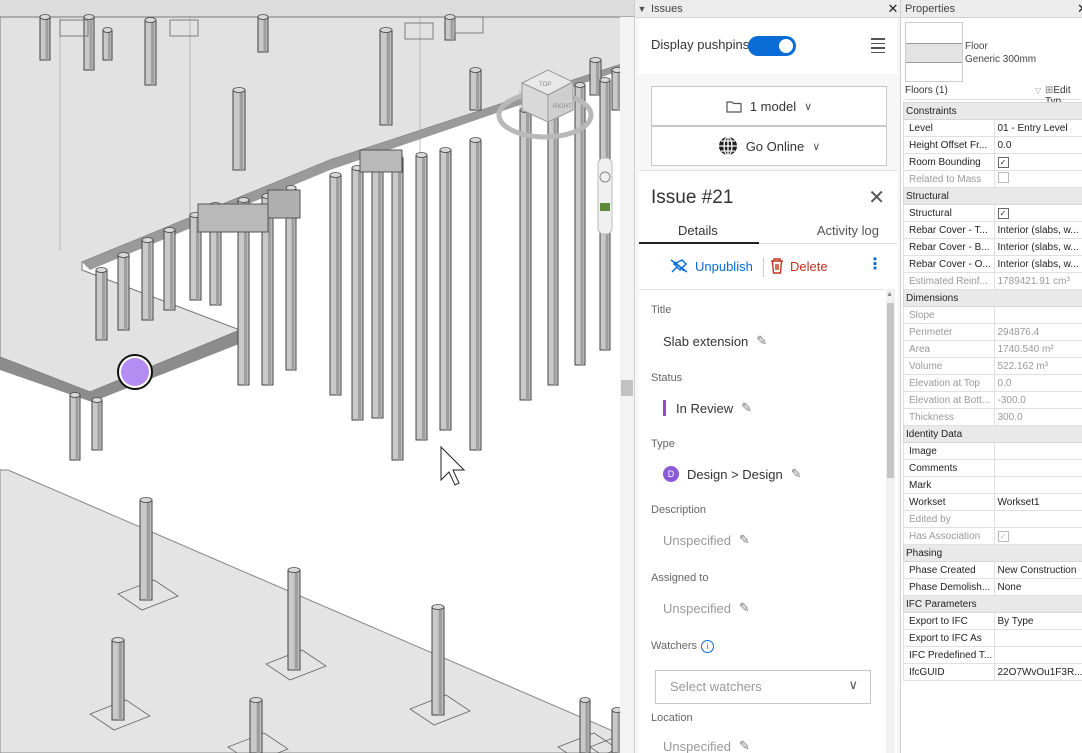 The width and height of the screenshot is (1082, 753). I want to click on issue-pushpin, so click(135, 372).